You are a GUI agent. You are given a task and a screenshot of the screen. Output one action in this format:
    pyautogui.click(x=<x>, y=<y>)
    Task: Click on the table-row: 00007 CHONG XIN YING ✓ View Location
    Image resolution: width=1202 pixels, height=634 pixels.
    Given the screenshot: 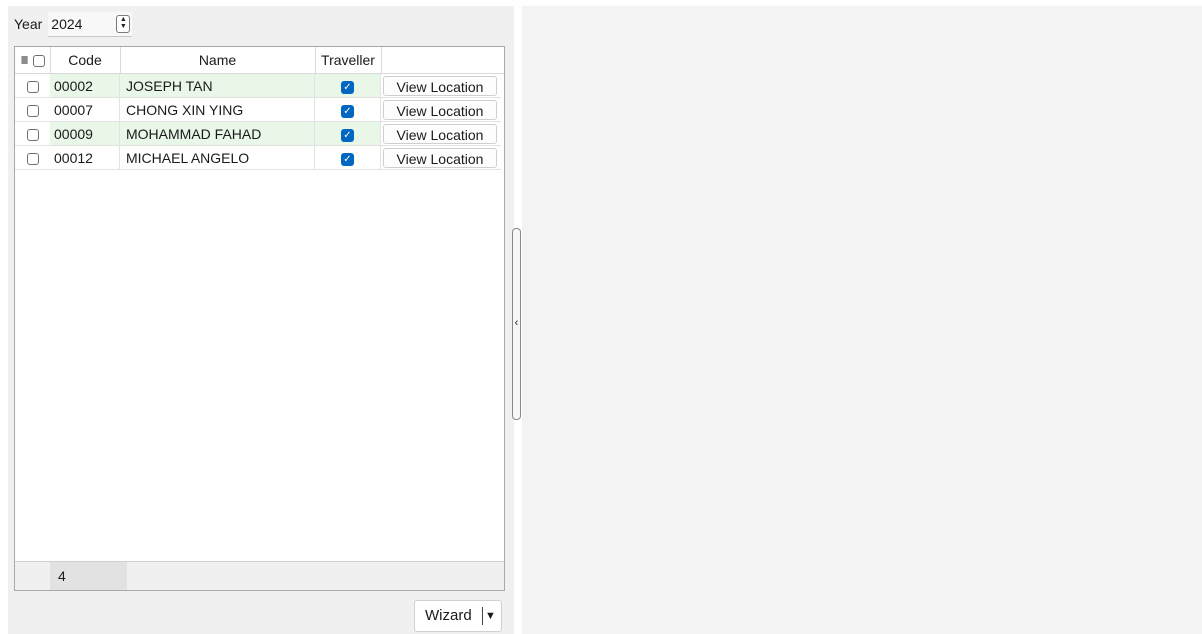 What is the action you would take?
    pyautogui.click(x=259, y=110)
    